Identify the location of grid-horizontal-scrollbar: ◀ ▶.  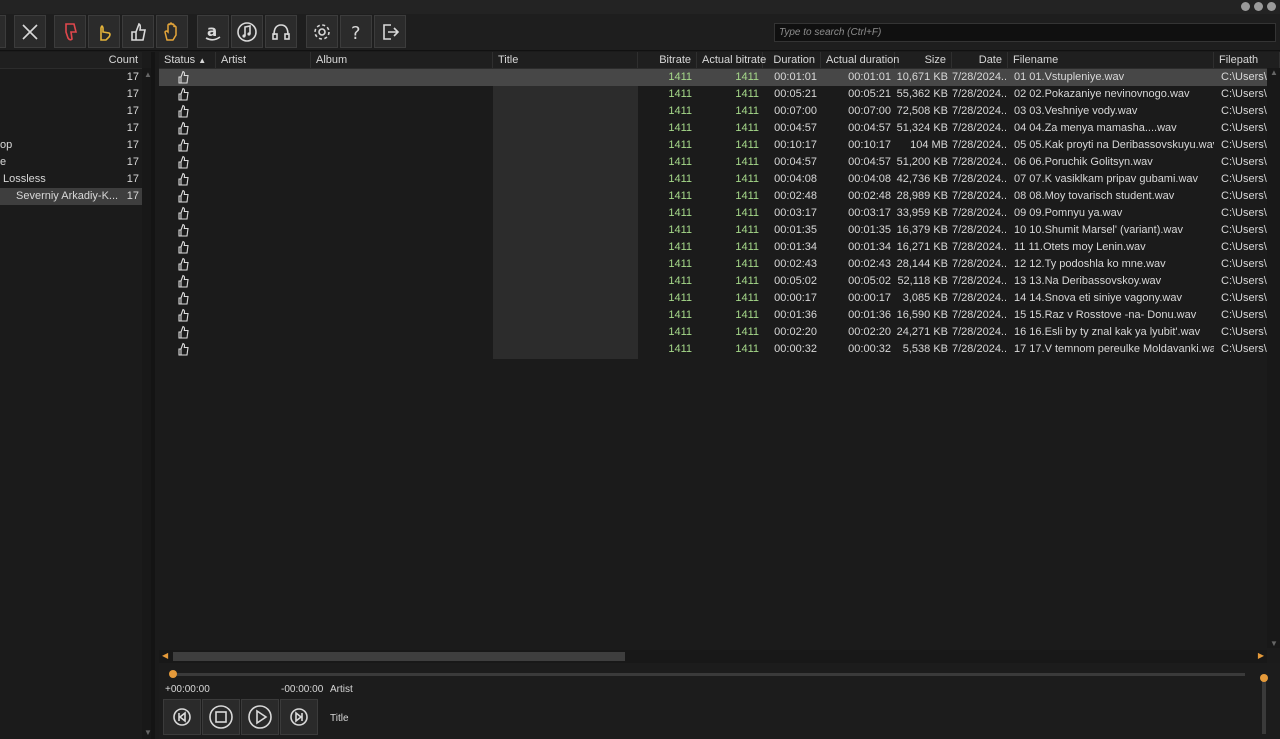
(713, 656).